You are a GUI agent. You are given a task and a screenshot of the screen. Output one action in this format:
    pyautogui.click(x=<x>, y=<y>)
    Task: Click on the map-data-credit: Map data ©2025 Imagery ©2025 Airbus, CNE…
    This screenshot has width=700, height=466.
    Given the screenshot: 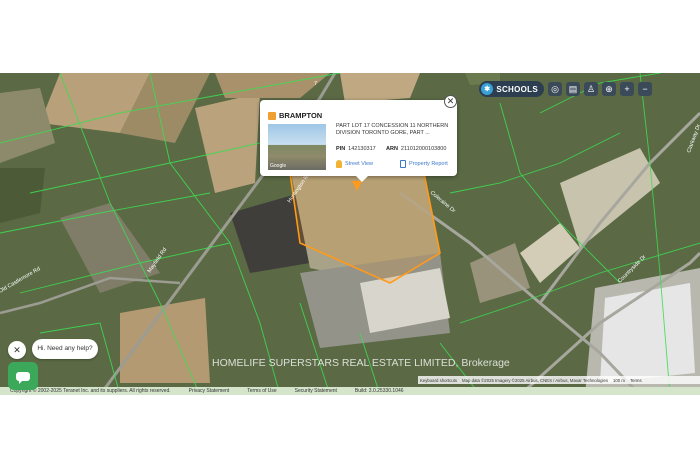 What is the action you would take?
    pyautogui.click(x=535, y=380)
    